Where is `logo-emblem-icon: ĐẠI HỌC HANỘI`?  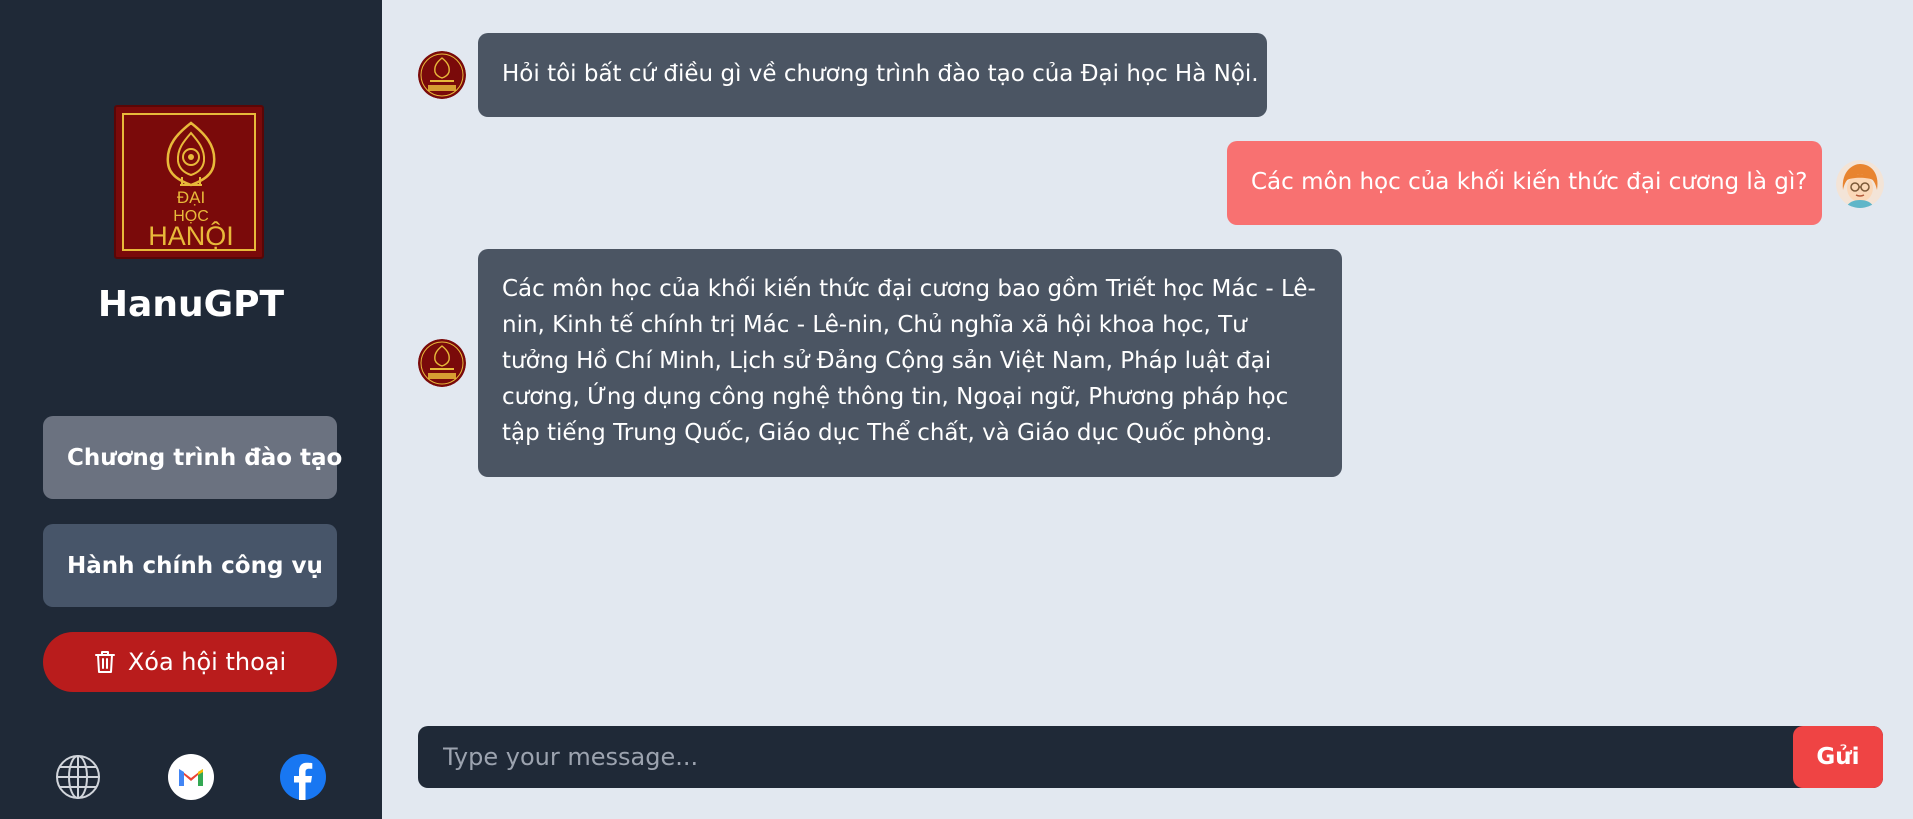
logo-emblem-icon: ĐẠI HỌC HANỘI is located at coordinates (191, 186).